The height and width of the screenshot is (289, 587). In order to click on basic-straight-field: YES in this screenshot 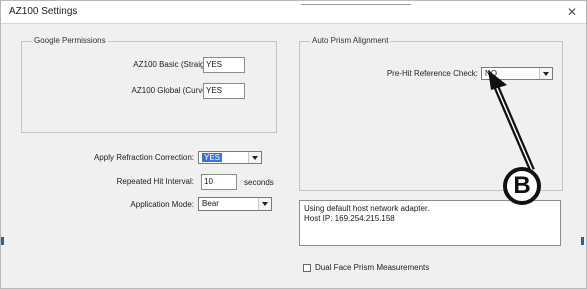, I will do `click(224, 65)`.